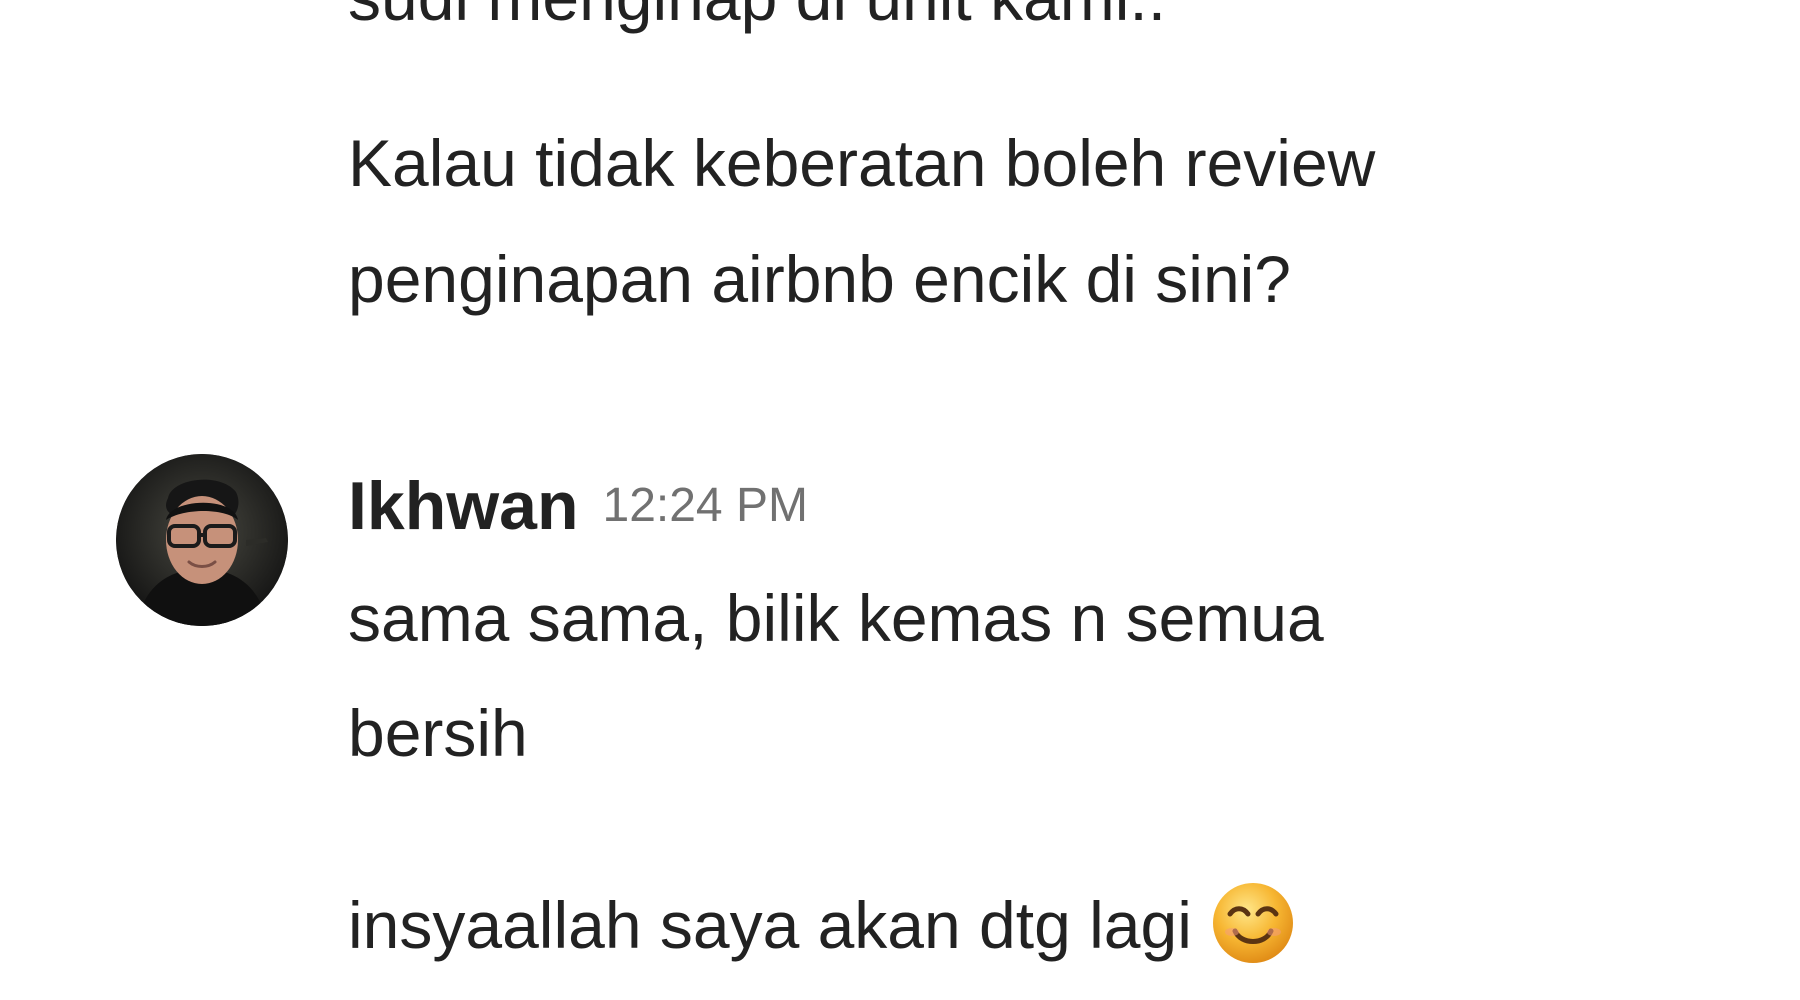 Image resolution: width=1800 pixels, height=1000 pixels. I want to click on previous-message-line: penginapan airbnb encik di sini?, so click(820, 279).